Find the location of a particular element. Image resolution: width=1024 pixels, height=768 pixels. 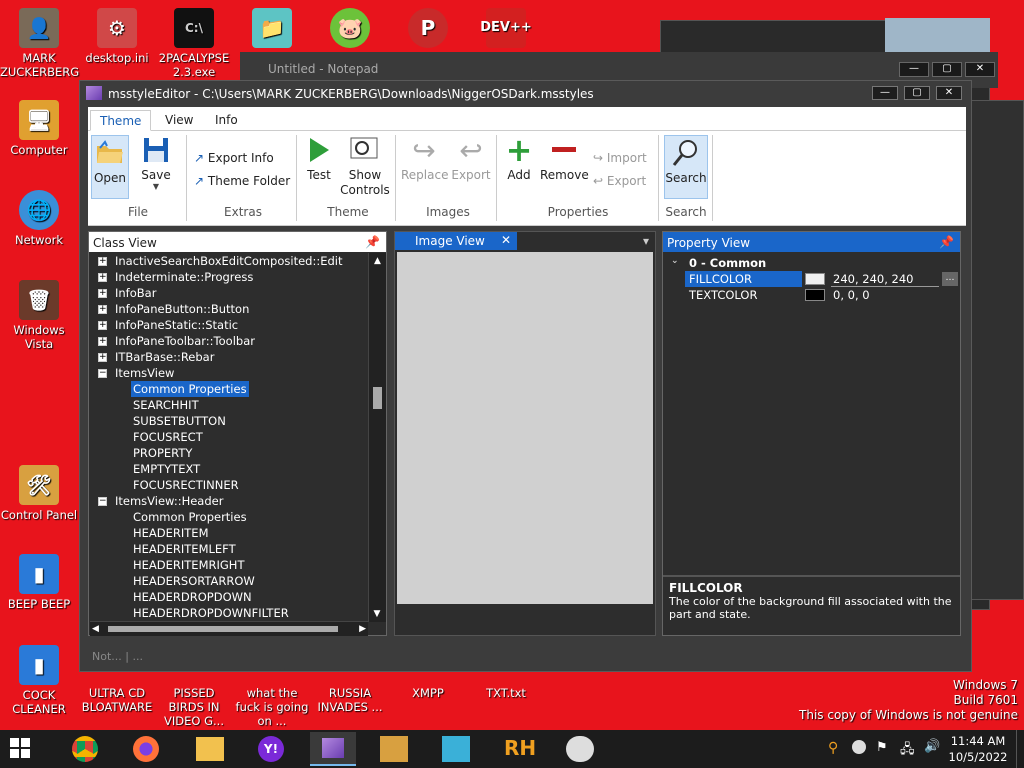

tree-row: HEADERITEM is located at coordinates (229, 533).